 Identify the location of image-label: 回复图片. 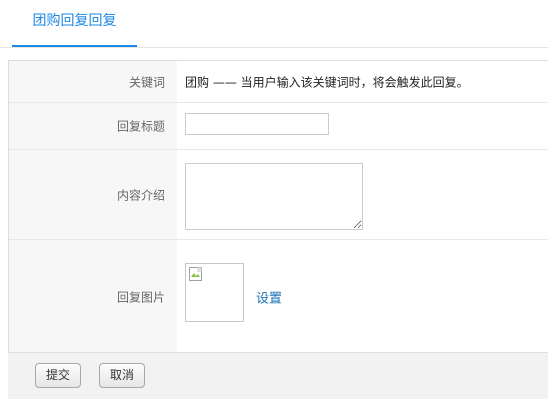
(140, 297).